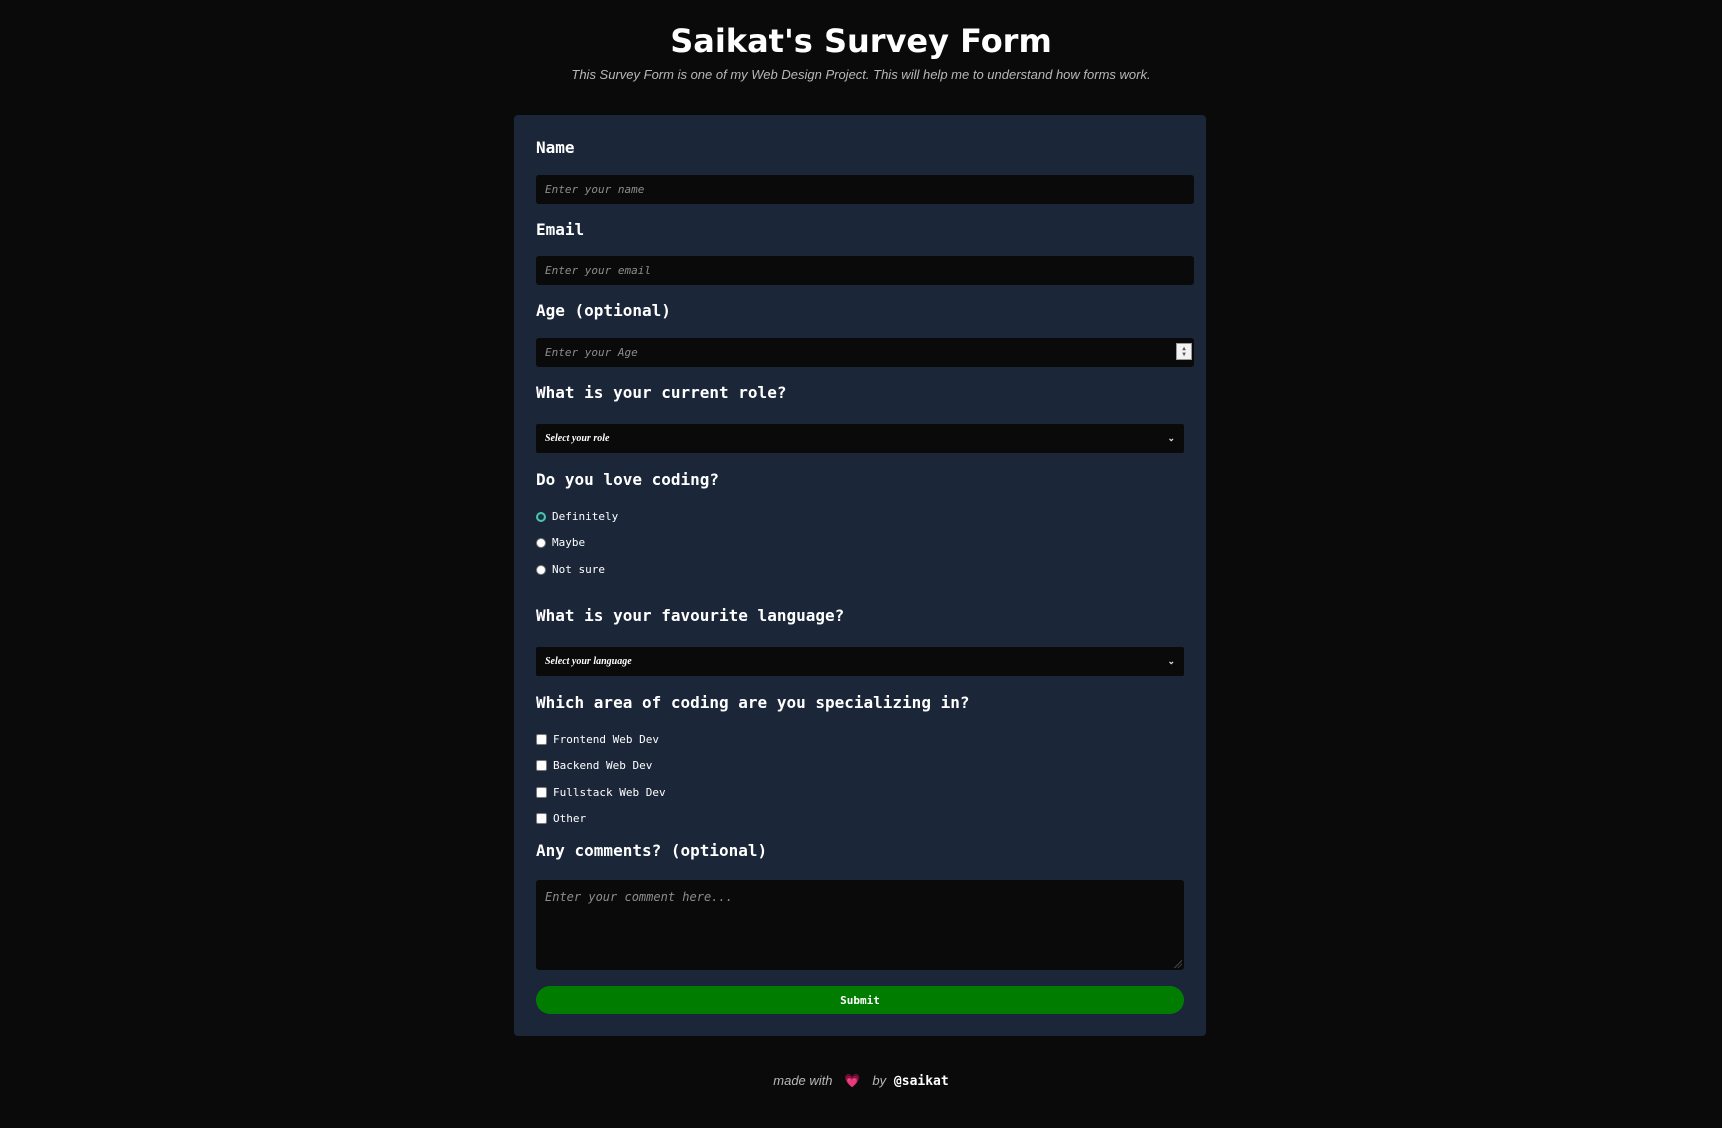 The width and height of the screenshot is (1722, 1128). What do you see at coordinates (690, 615) in the screenshot?
I see `language-label: What is your favourite language?` at bounding box center [690, 615].